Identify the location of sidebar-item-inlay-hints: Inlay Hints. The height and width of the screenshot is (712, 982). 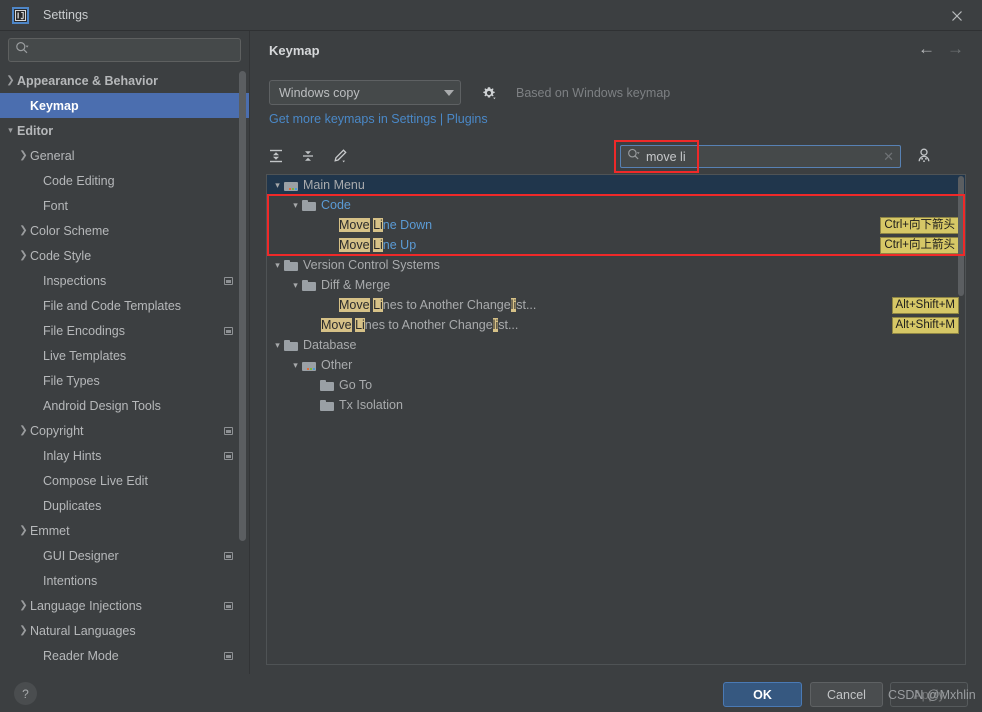
(124, 455).